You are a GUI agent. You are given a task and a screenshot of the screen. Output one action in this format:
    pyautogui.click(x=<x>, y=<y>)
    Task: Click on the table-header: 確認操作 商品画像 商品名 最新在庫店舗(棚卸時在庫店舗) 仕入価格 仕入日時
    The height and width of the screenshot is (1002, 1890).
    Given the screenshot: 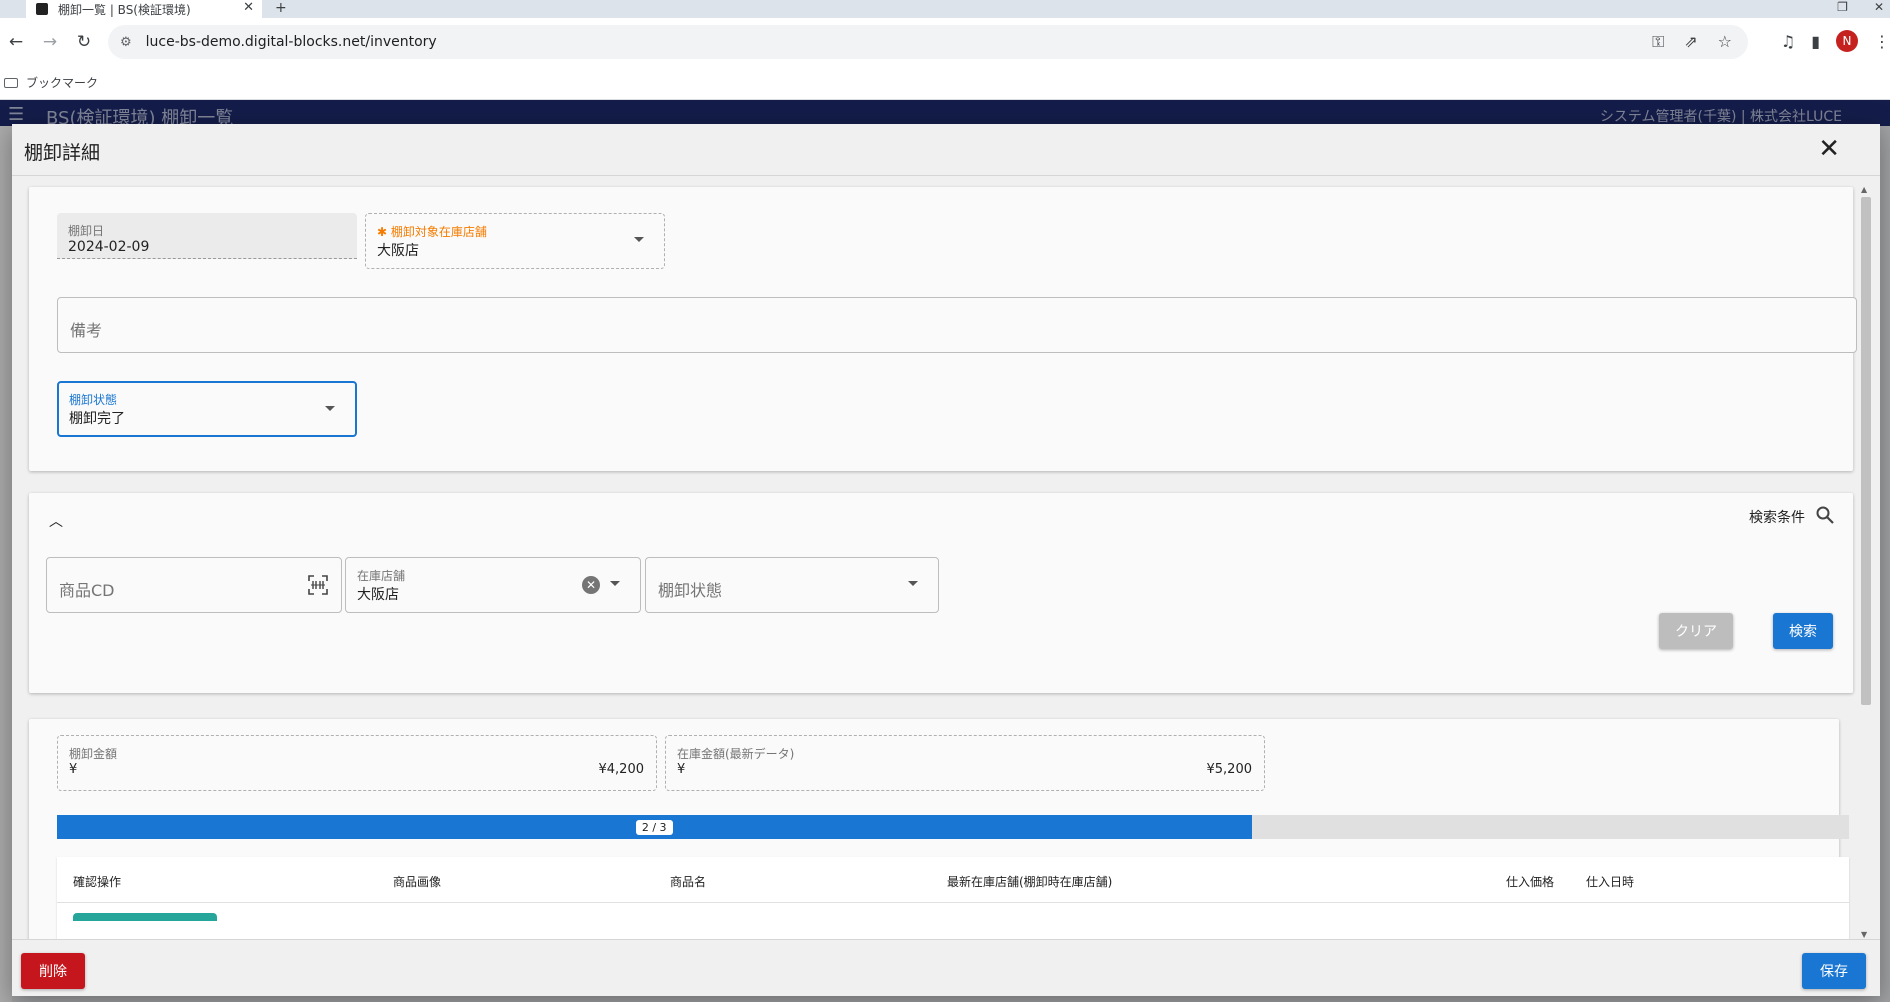 What is the action you would take?
    pyautogui.click(x=953, y=880)
    